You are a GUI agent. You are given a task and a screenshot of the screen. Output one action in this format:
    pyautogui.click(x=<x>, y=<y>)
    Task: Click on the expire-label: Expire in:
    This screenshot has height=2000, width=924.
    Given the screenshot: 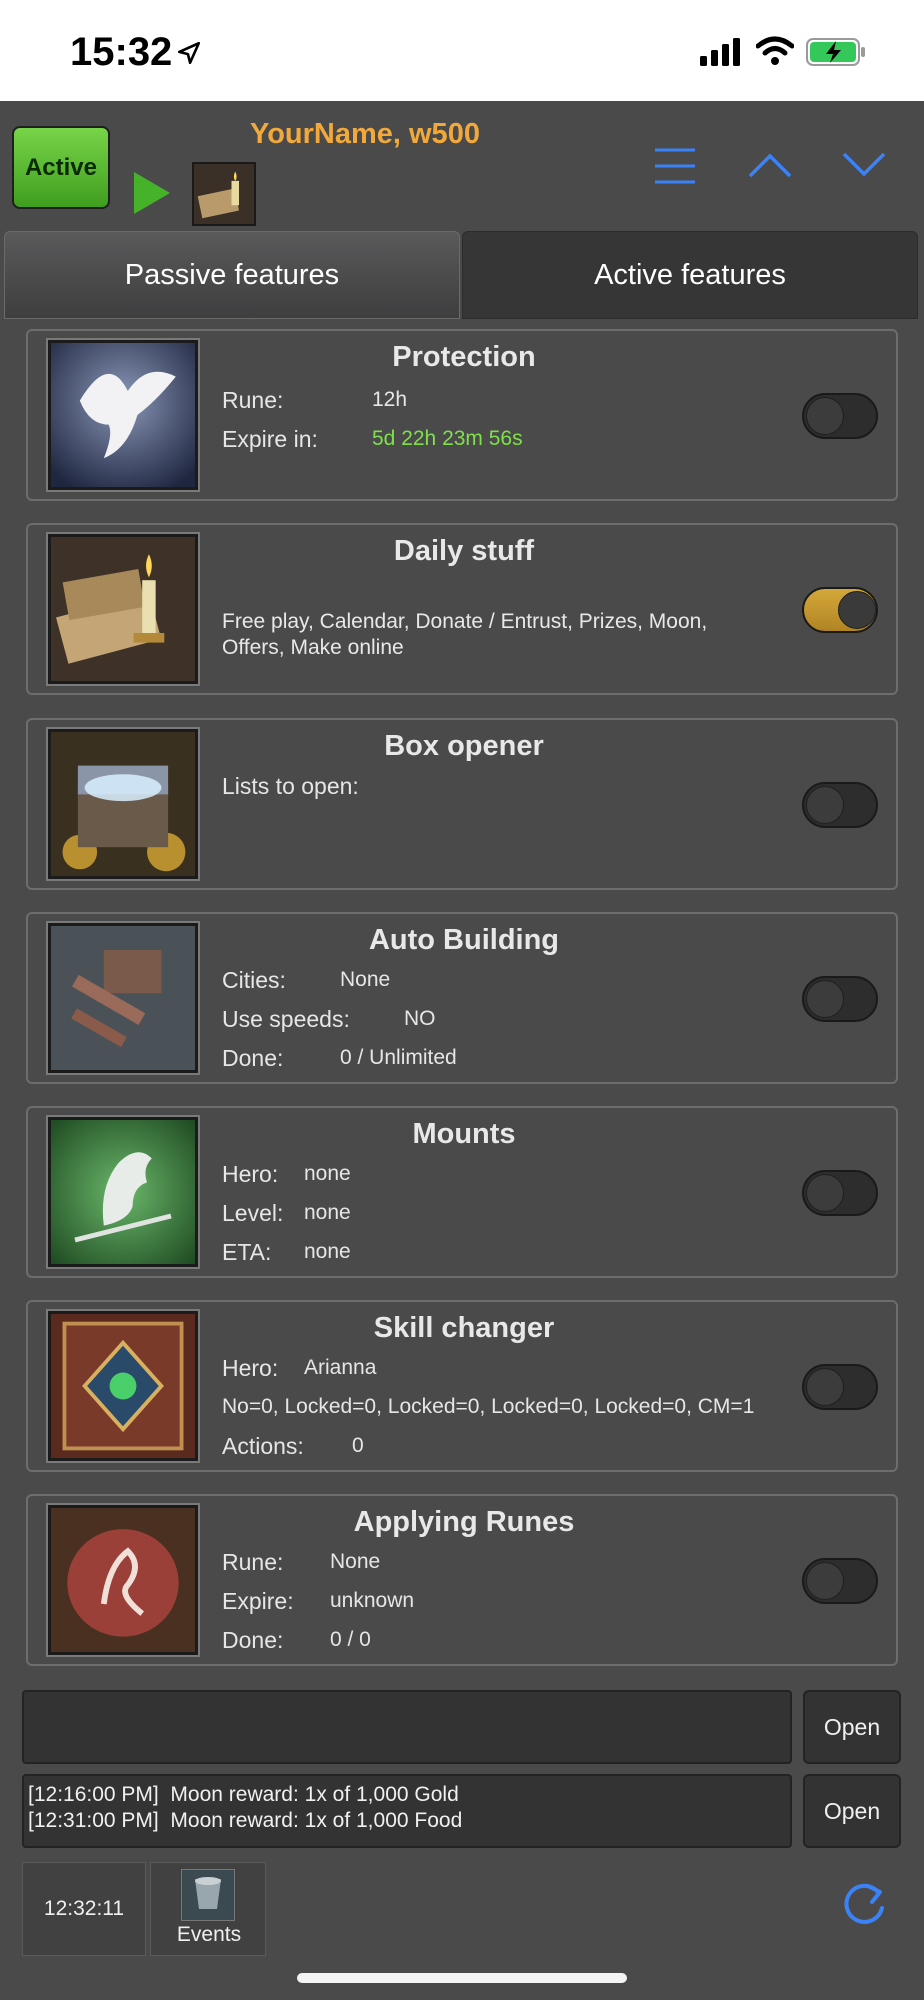 What is the action you would take?
    pyautogui.click(x=270, y=439)
    